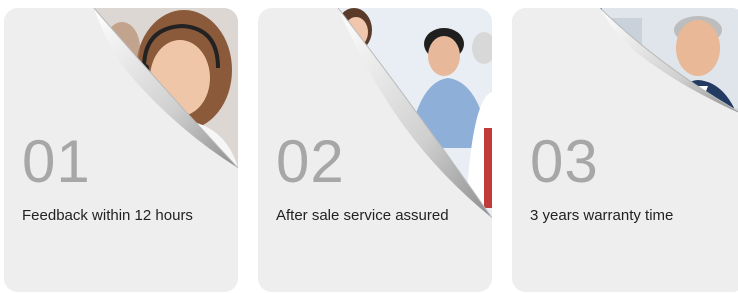 This screenshot has width=738, height=293. I want to click on card-label: After sale service assured, so click(362, 215).